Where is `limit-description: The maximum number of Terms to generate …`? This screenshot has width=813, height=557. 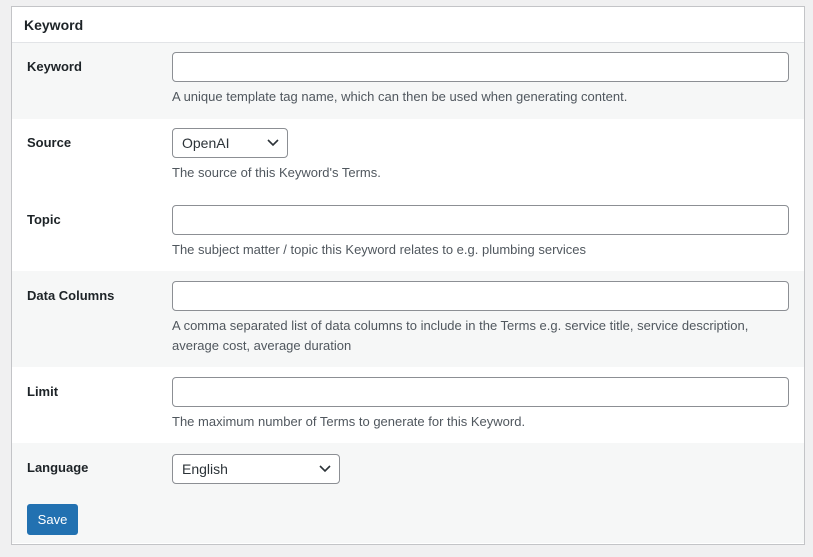
limit-description: The maximum number of Terms to generate … is located at coordinates (349, 421).